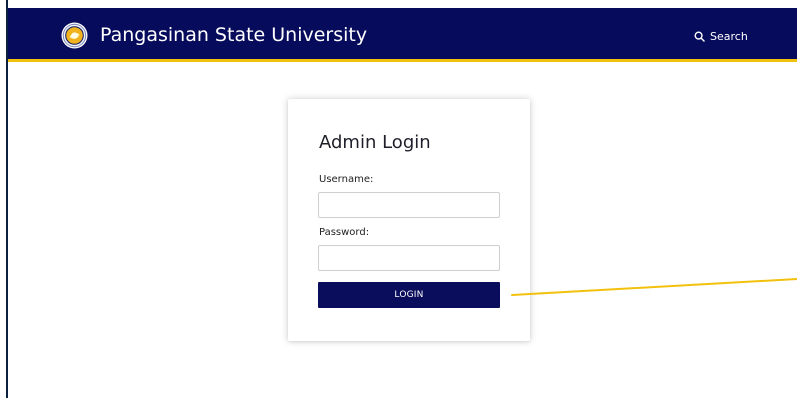 The width and height of the screenshot is (797, 398). What do you see at coordinates (375, 142) in the screenshot?
I see `login-title: Admin Login` at bounding box center [375, 142].